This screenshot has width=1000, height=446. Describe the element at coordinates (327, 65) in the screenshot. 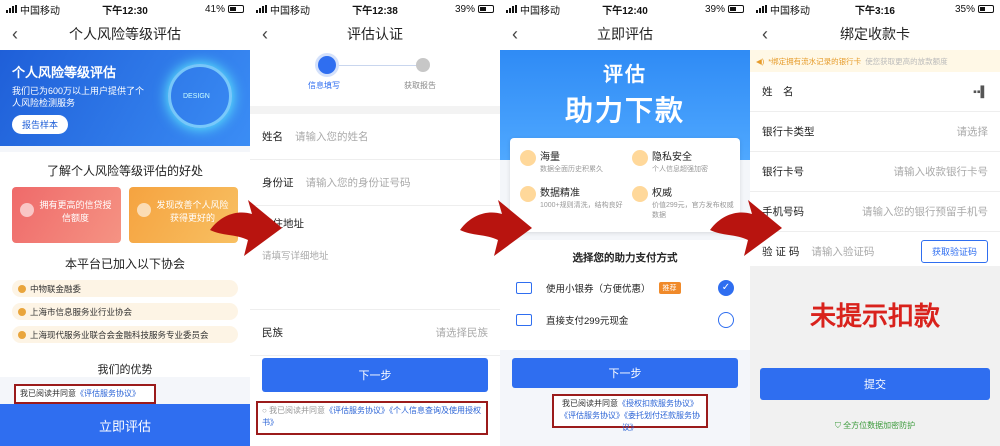

I see `step-active-icon` at that location.